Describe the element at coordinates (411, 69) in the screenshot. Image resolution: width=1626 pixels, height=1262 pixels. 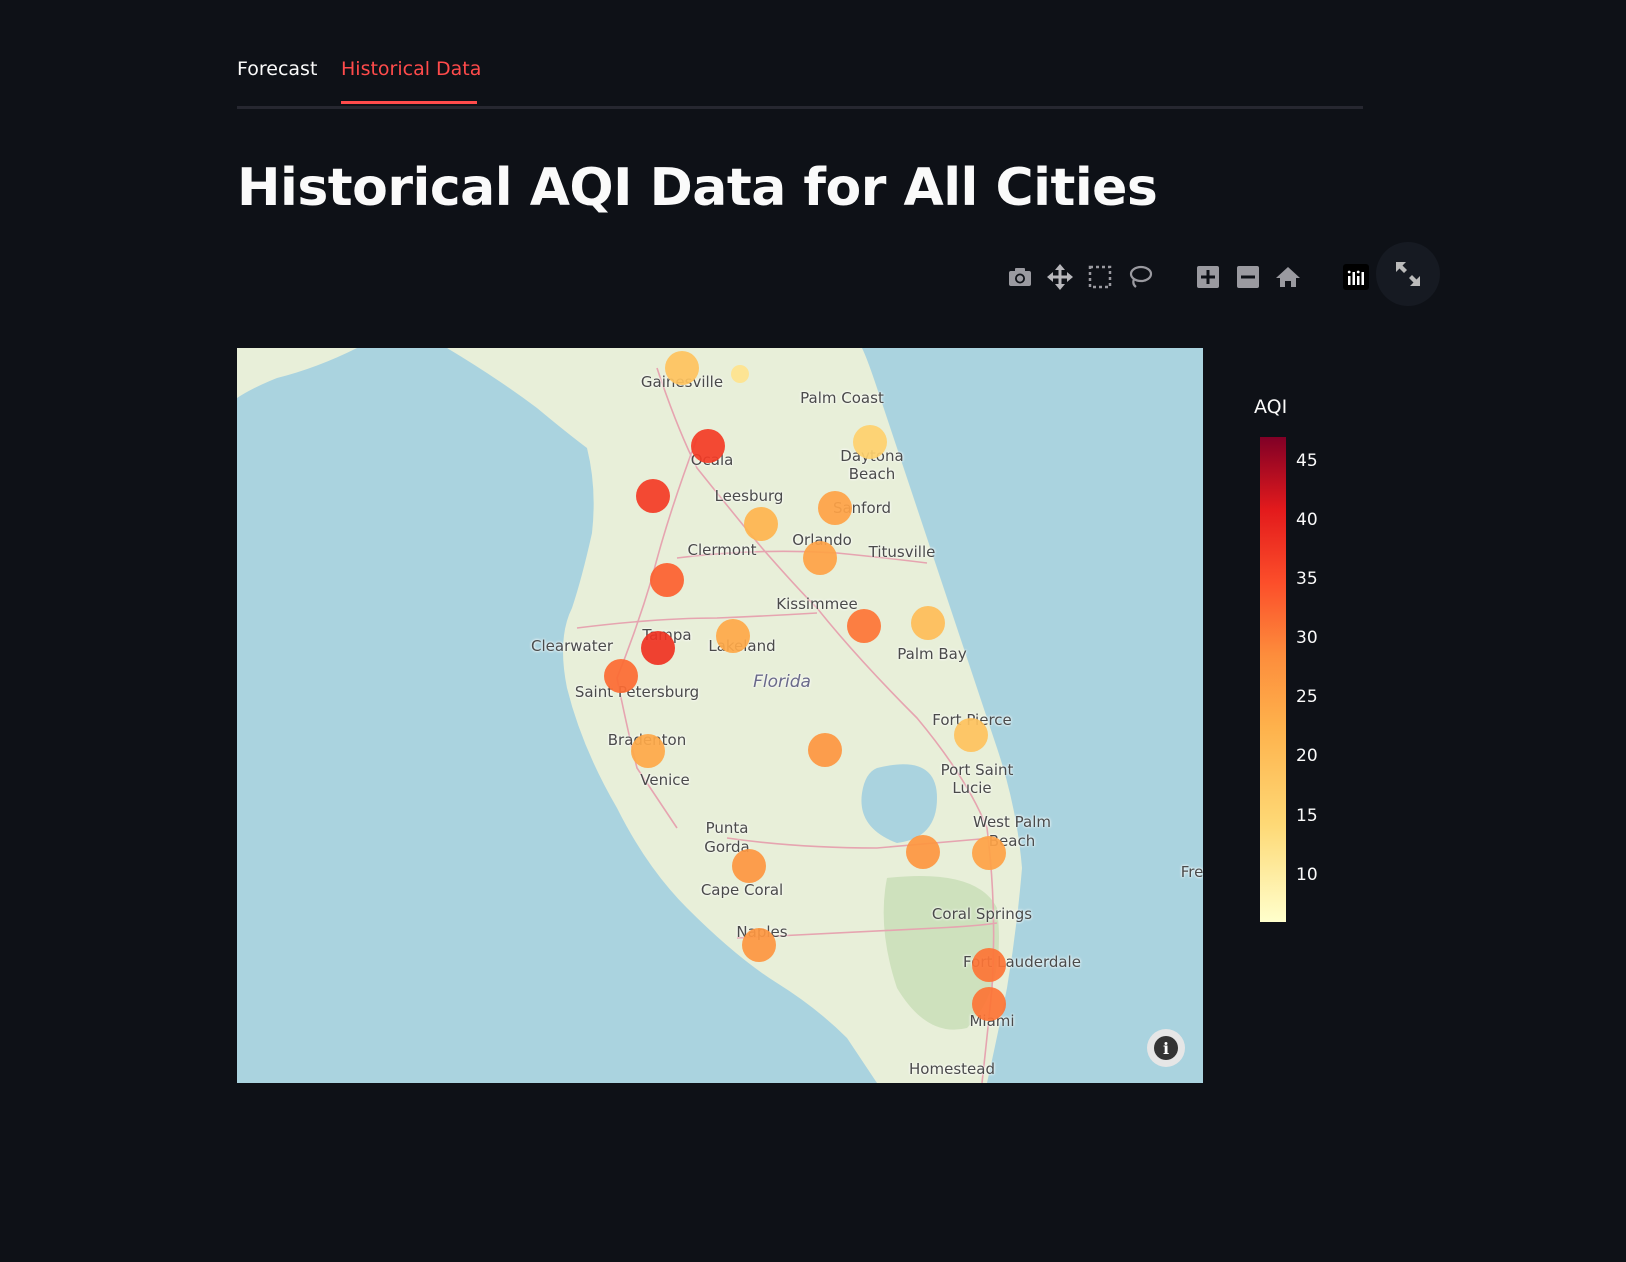
I see `tab-historical-data: Historical Data` at that location.